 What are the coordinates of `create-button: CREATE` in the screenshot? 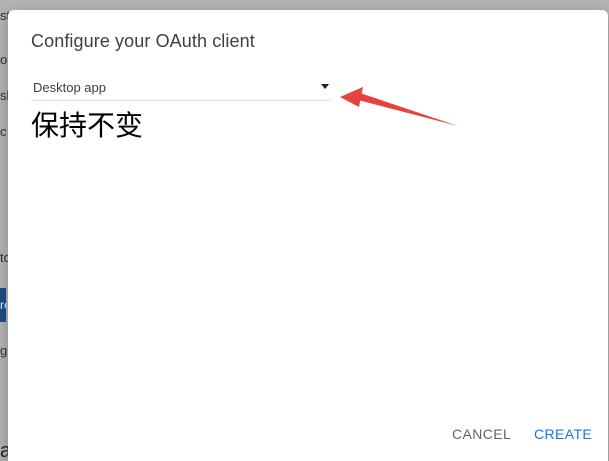 It's located at (563, 434).